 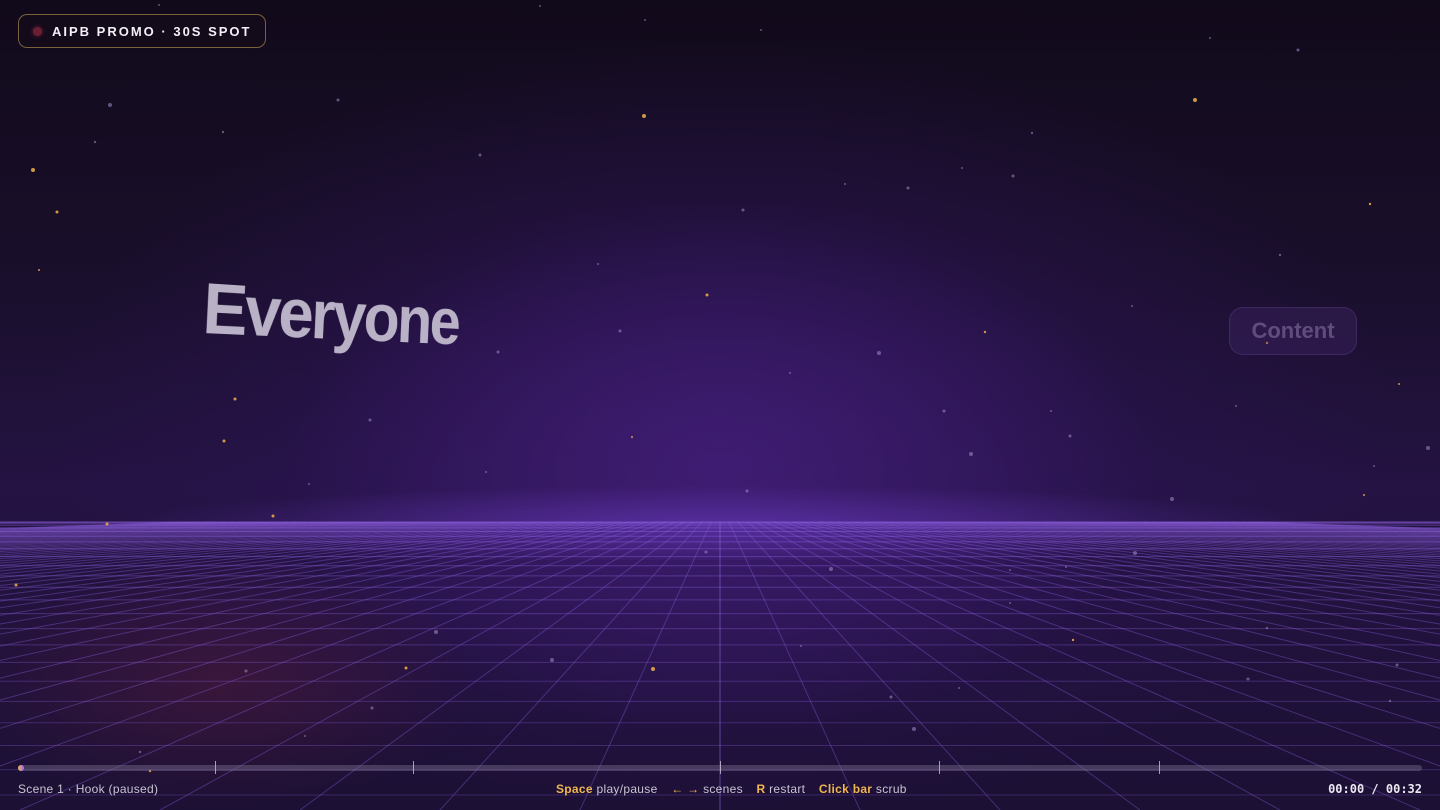 I want to click on hint-key: ← →, so click(x=685, y=789).